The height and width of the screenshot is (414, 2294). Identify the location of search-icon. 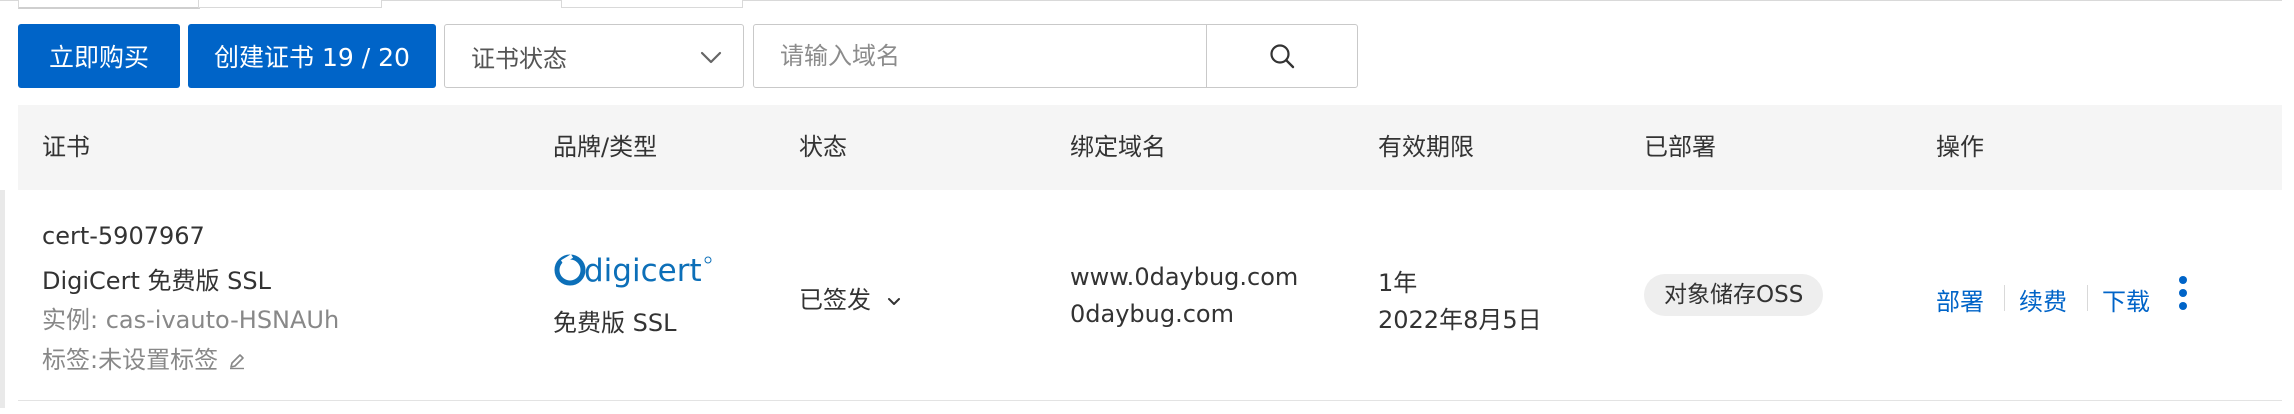
(1282, 56).